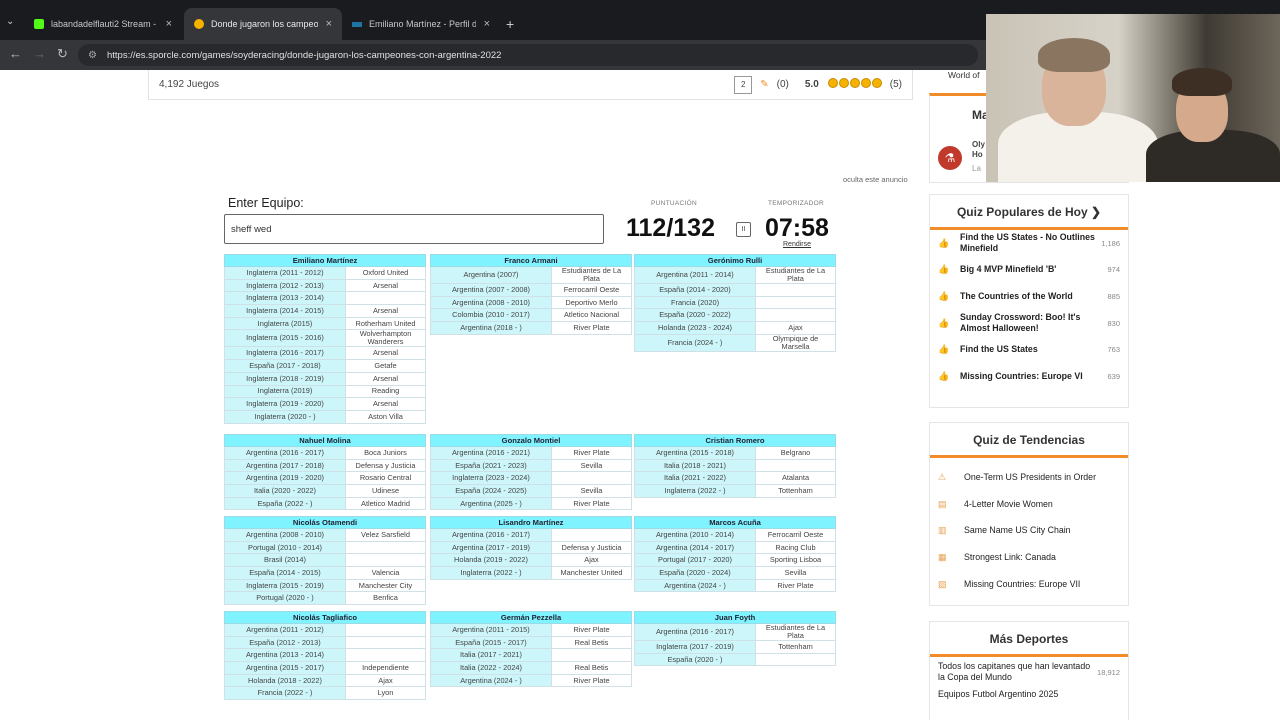  I want to click on tab-kick-stream: labandadelflauti2 Stream - Kick ×, so click(103, 24).